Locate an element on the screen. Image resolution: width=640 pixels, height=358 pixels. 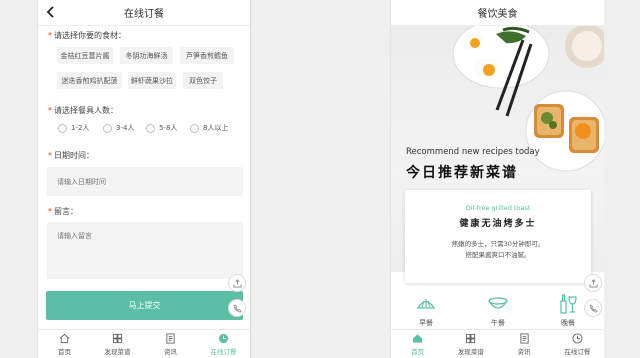
category-label: 晚餐 is located at coordinates (568, 323).